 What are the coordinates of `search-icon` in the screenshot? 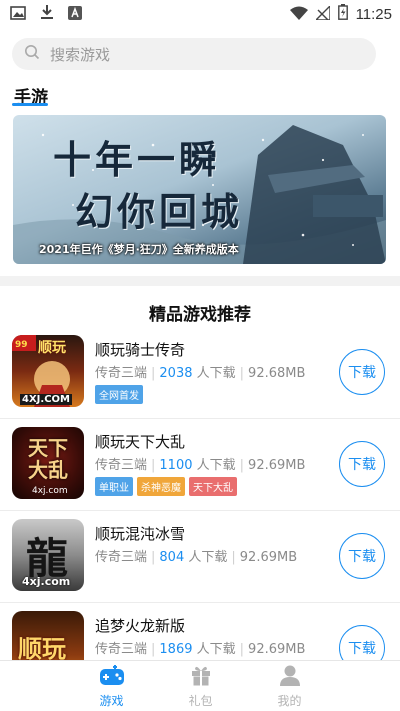 It's located at (32, 54).